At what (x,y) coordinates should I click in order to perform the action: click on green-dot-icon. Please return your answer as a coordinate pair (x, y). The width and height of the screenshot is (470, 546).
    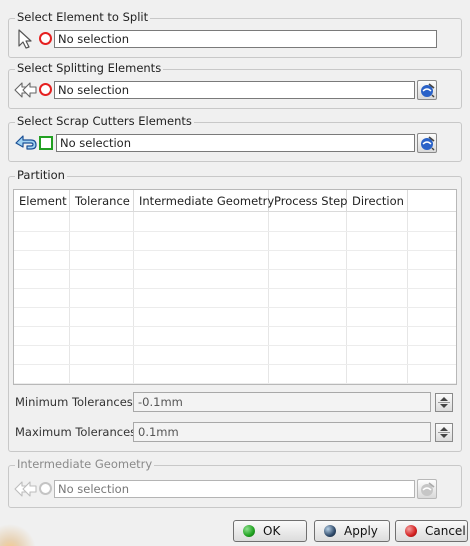
    Looking at the image, I should click on (249, 531).